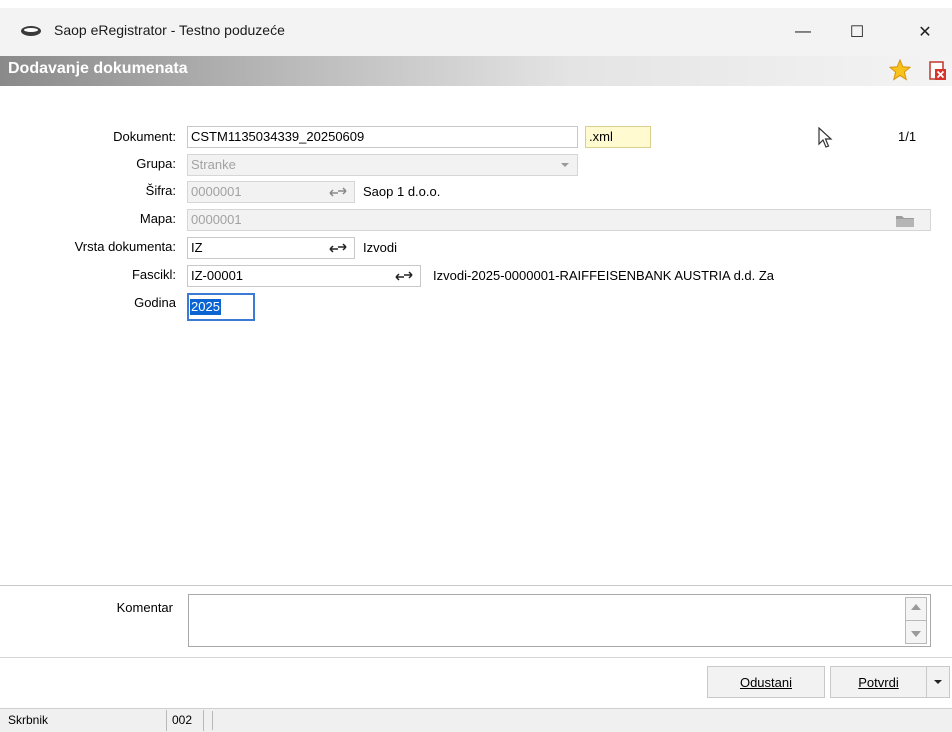  I want to click on vrsta-dokumenta-label: Vrsta dokumenta:, so click(125, 246).